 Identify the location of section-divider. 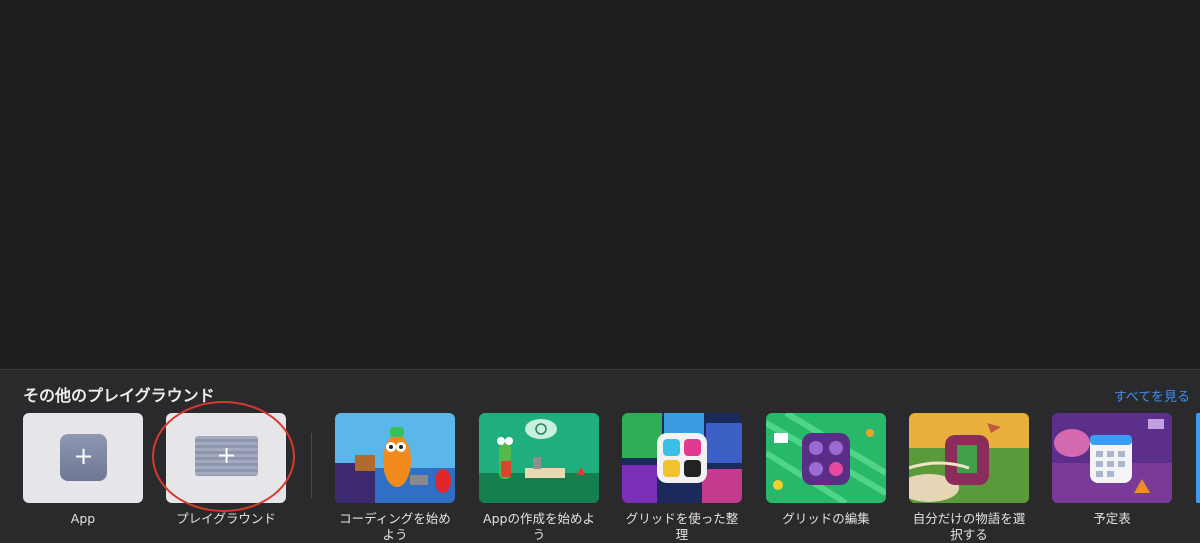
(311, 465).